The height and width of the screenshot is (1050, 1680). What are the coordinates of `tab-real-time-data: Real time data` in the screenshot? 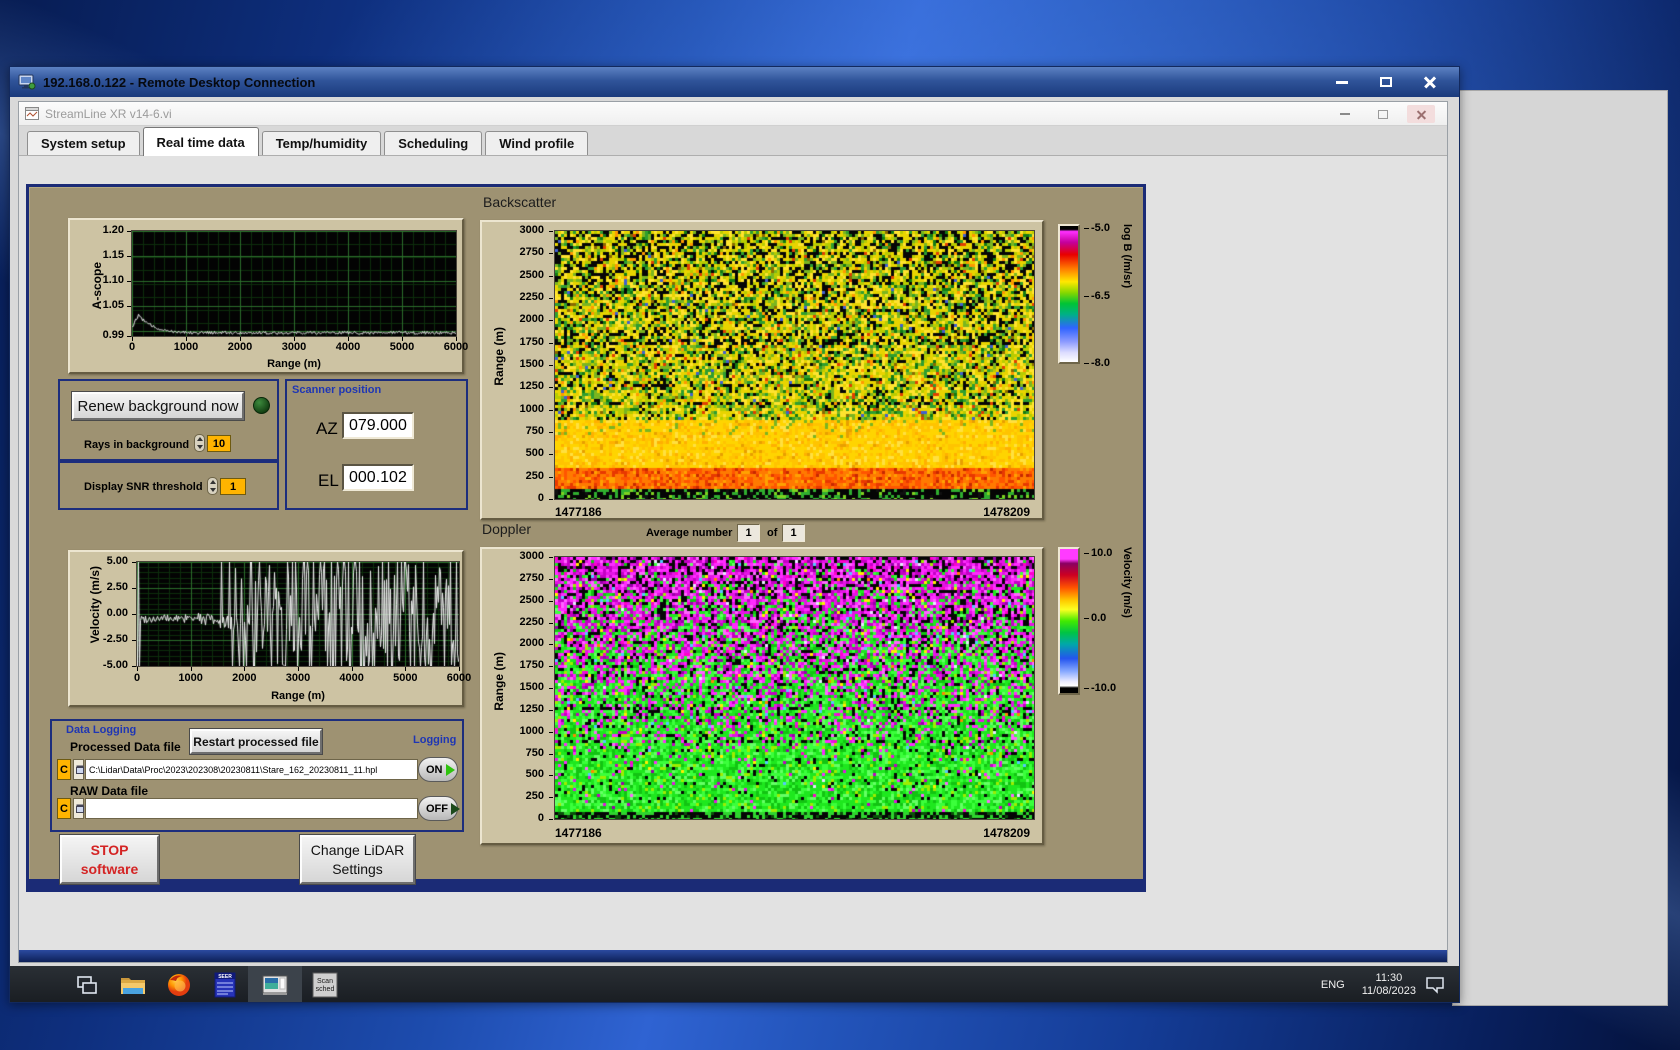 It's located at (200, 141).